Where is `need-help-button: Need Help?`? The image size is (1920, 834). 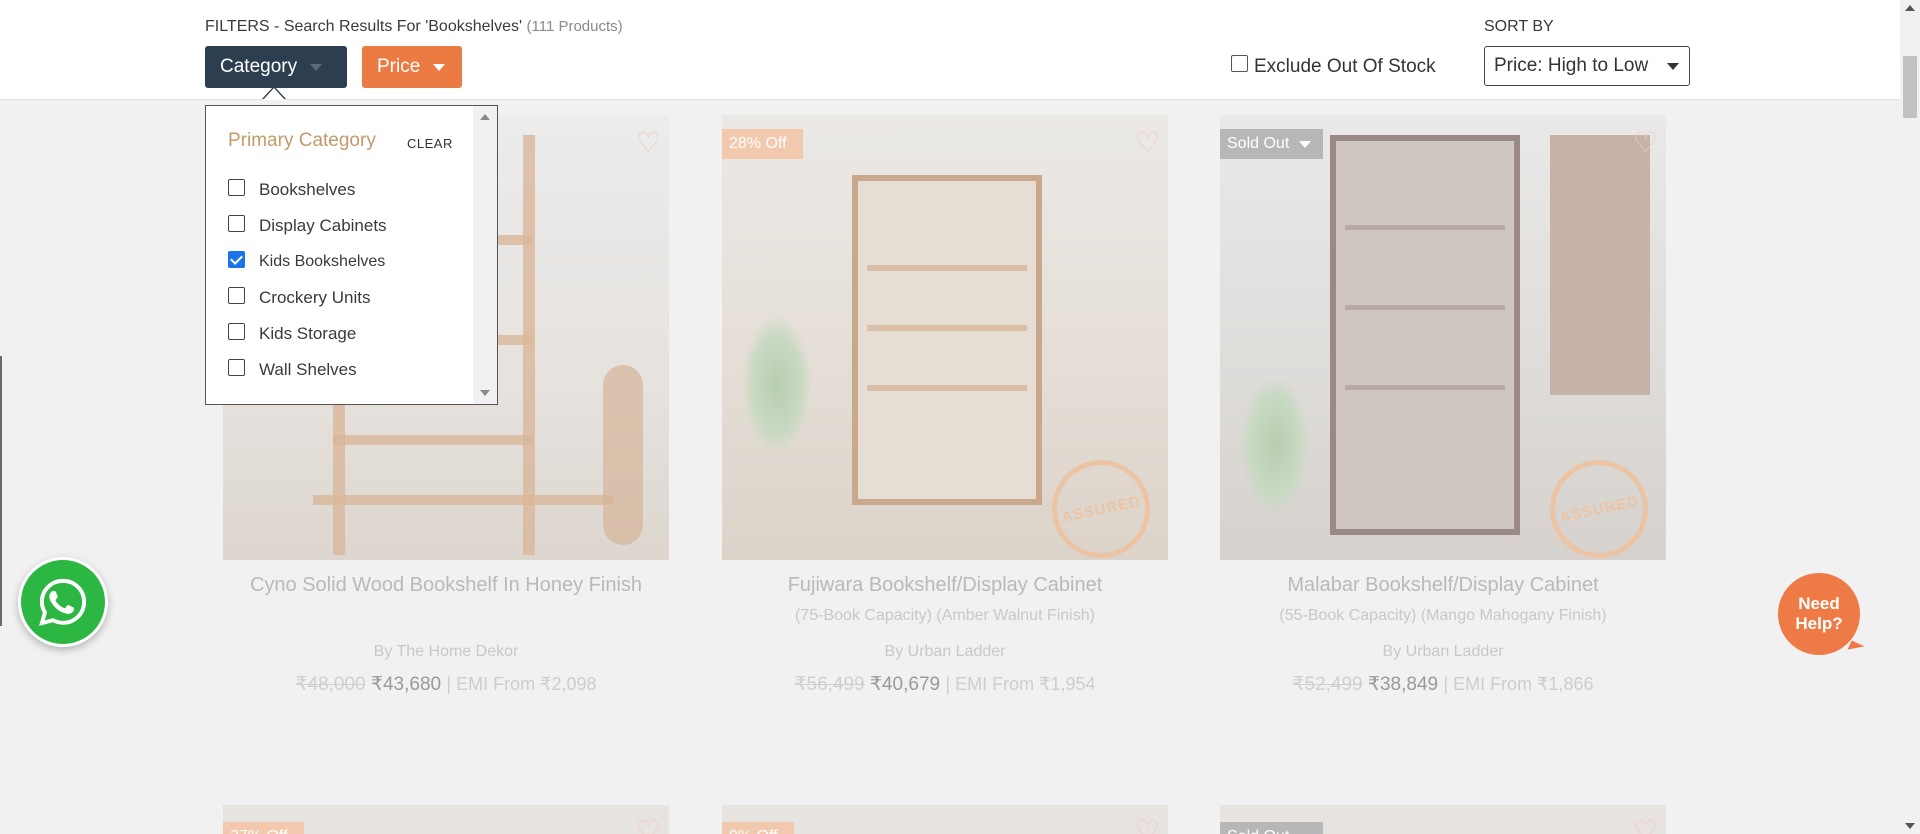 need-help-button: Need Help? is located at coordinates (1819, 614).